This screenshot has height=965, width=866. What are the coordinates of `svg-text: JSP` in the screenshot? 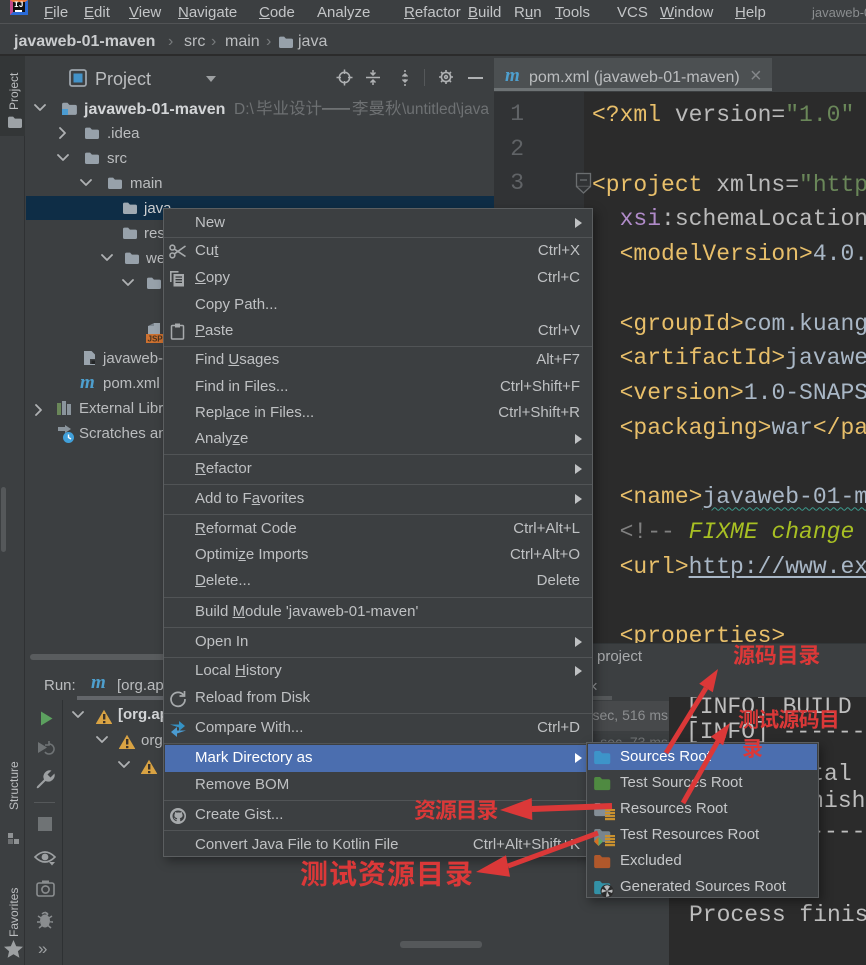 It's located at (156, 339).